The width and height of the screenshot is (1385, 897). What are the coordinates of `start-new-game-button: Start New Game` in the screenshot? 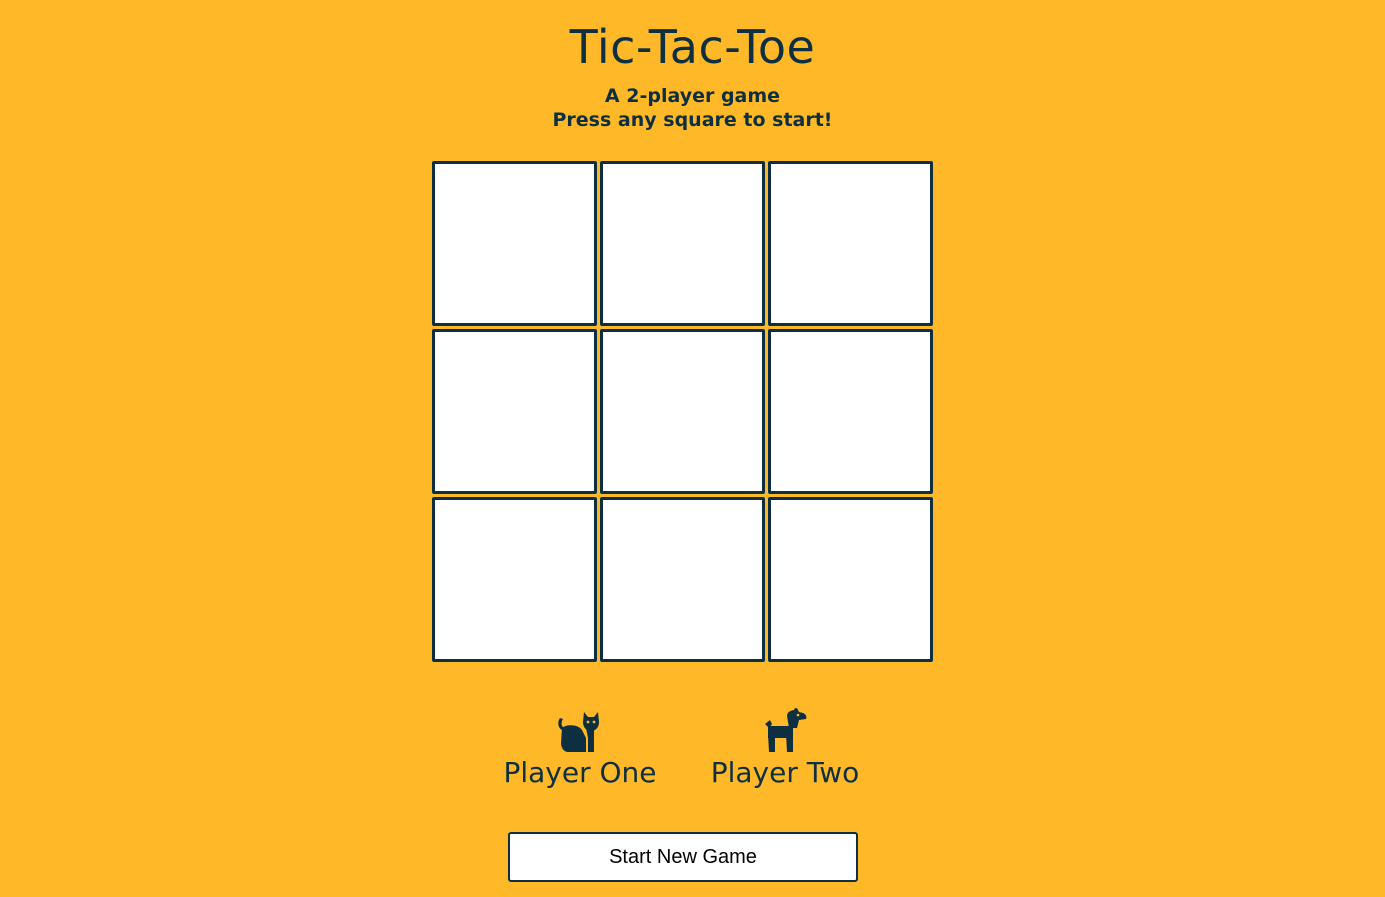 It's located at (683, 857).